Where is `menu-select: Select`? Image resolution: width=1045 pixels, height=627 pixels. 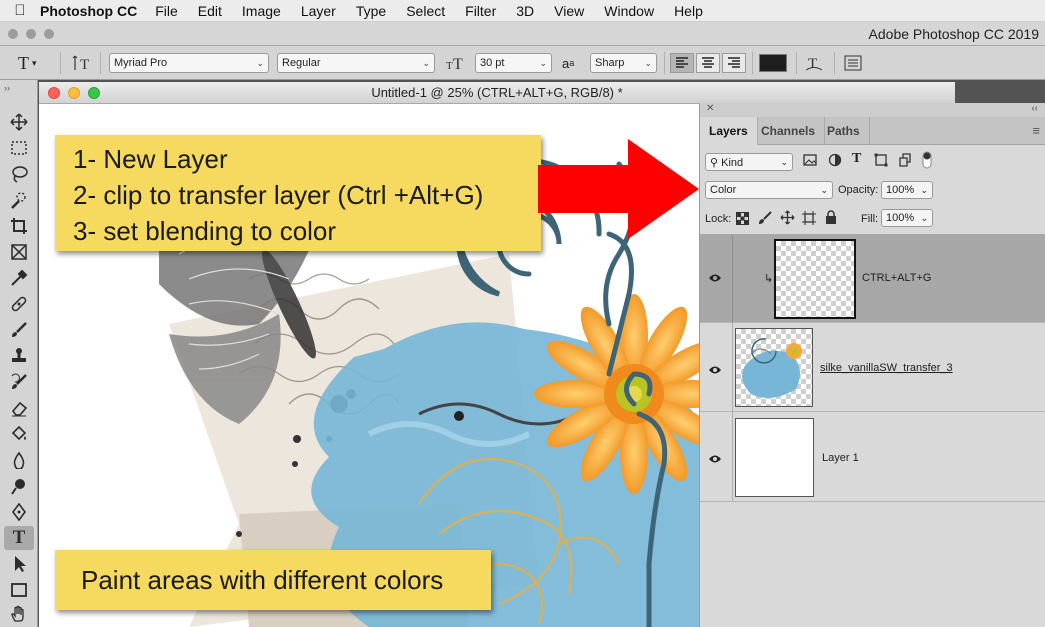
menu-select: Select is located at coordinates (425, 11).